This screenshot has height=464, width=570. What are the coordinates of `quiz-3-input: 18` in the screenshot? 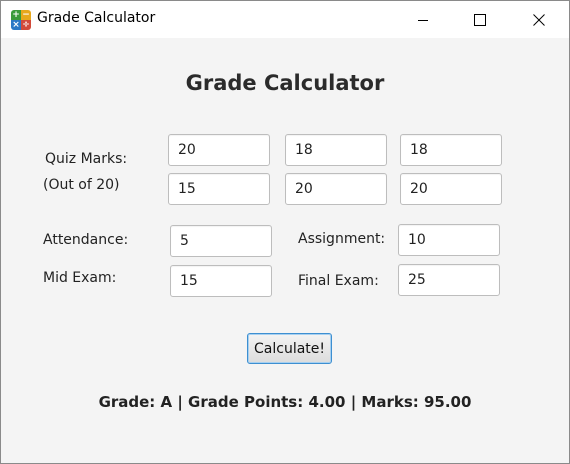 It's located at (451, 150).